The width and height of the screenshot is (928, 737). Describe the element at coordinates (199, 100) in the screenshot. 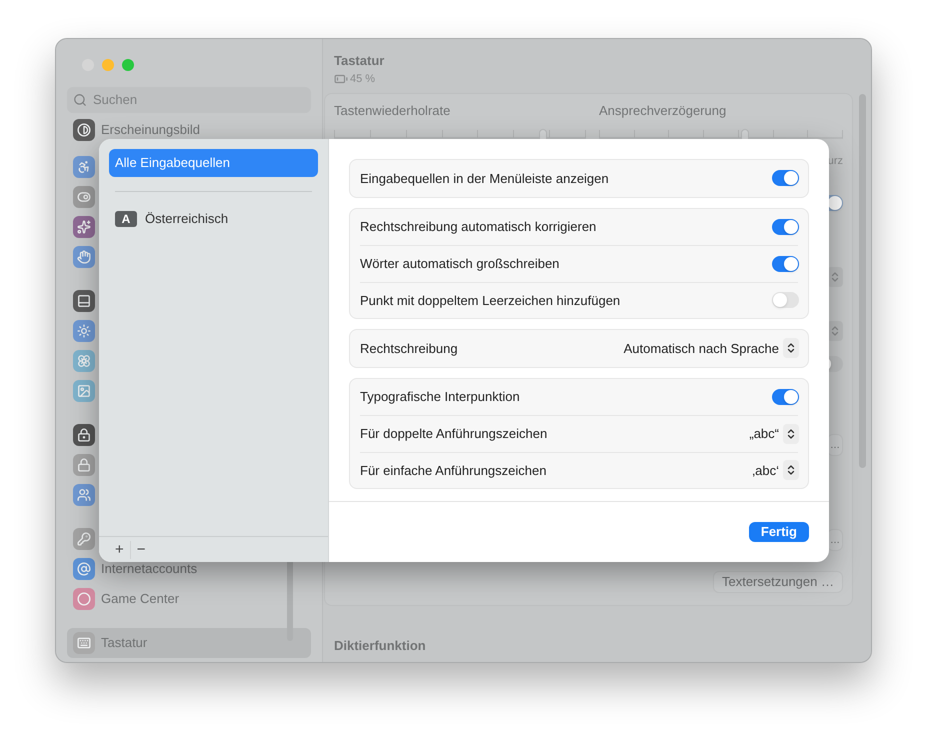

I see `search-input: Suchen` at that location.